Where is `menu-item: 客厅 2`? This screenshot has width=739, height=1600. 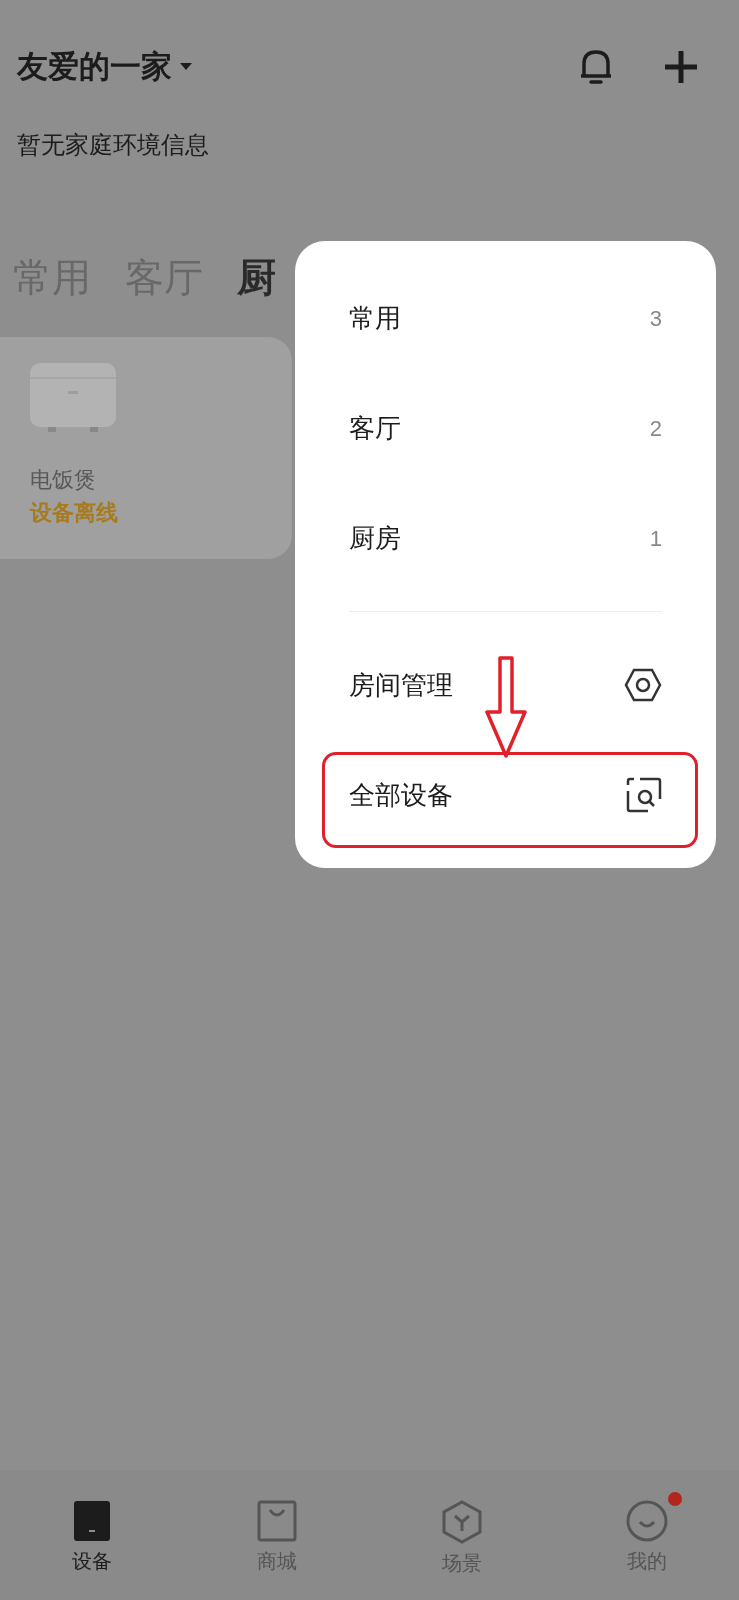
menu-item: 客厅 2 is located at coordinates (505, 428).